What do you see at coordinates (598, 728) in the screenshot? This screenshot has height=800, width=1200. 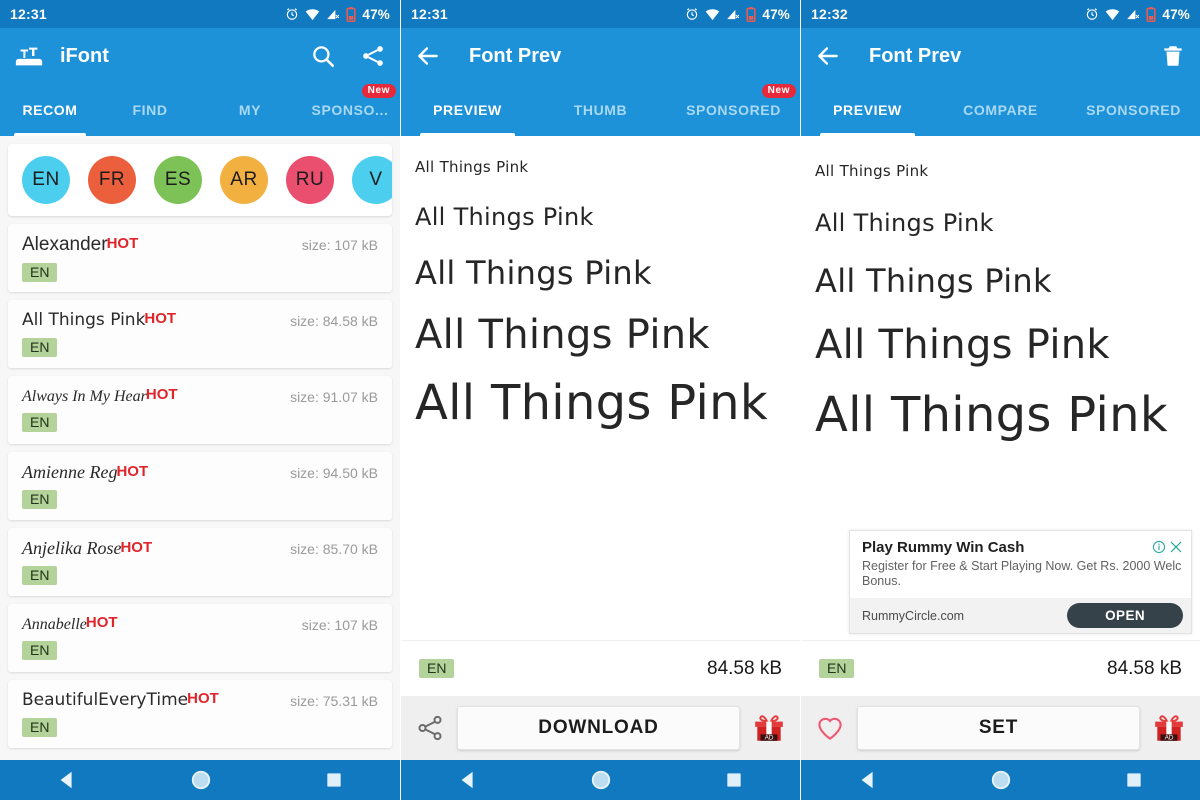 I see `download-button: DOWNLOAD` at bounding box center [598, 728].